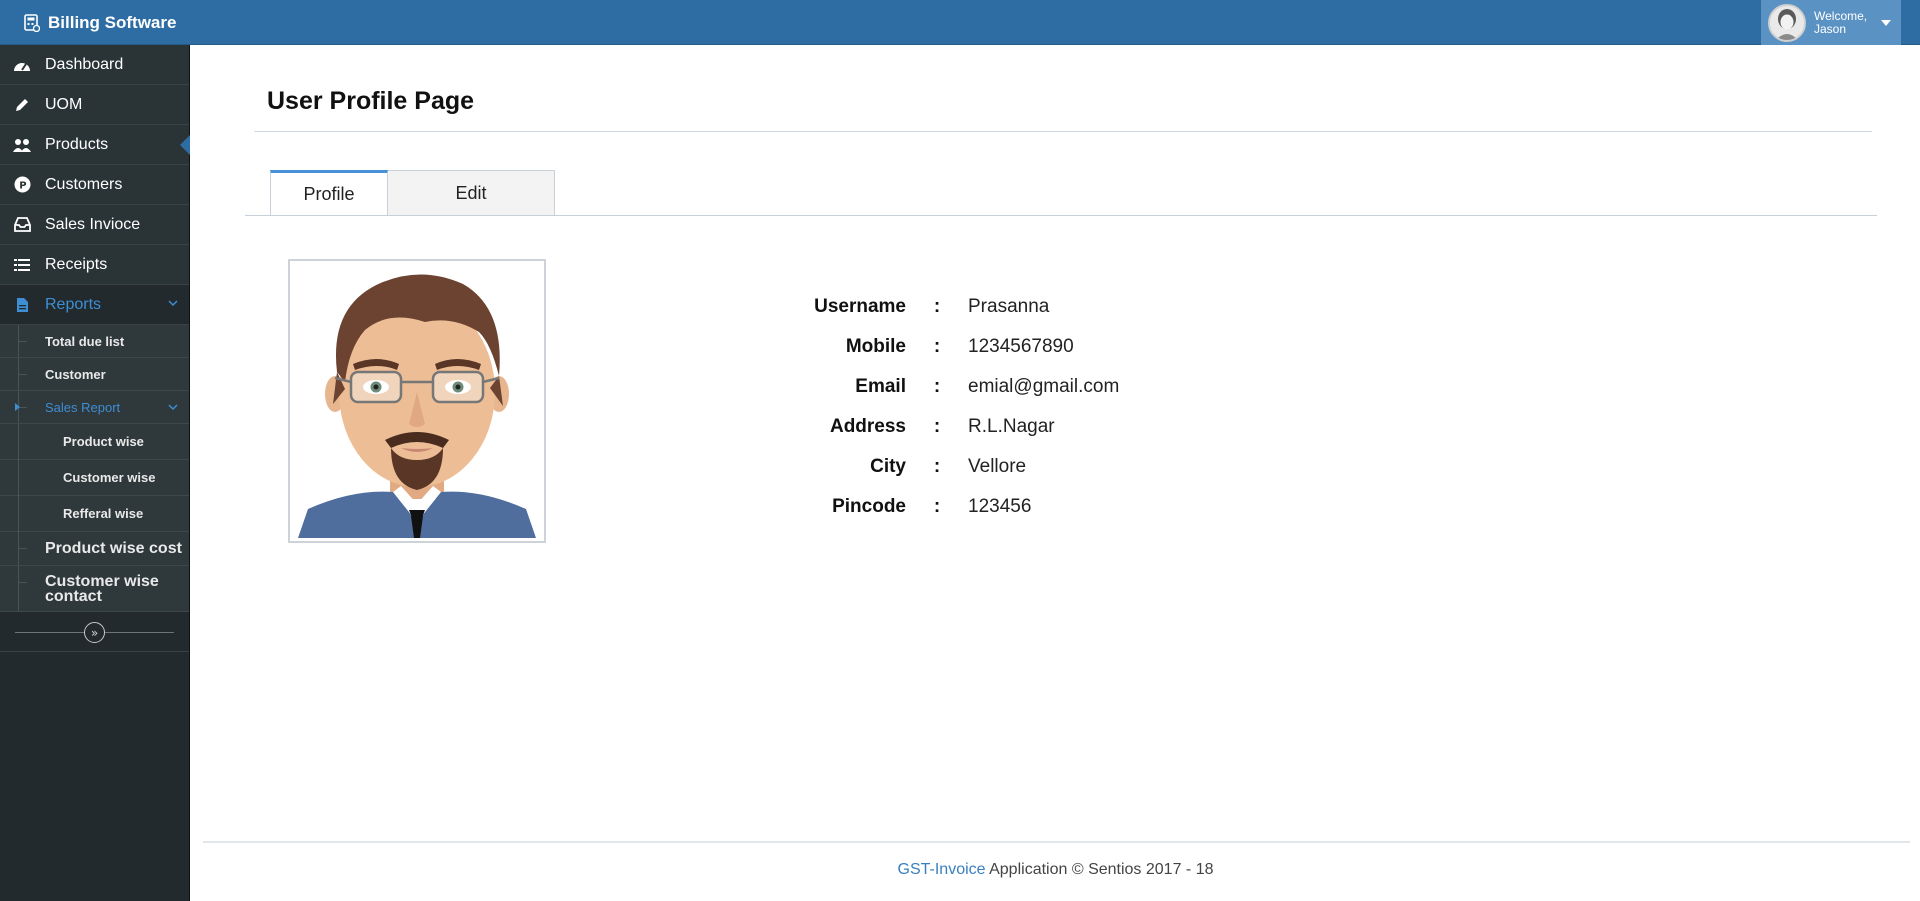 The height and width of the screenshot is (901, 1920). What do you see at coordinates (875, 346) in the screenshot?
I see `field-label: Mobile` at bounding box center [875, 346].